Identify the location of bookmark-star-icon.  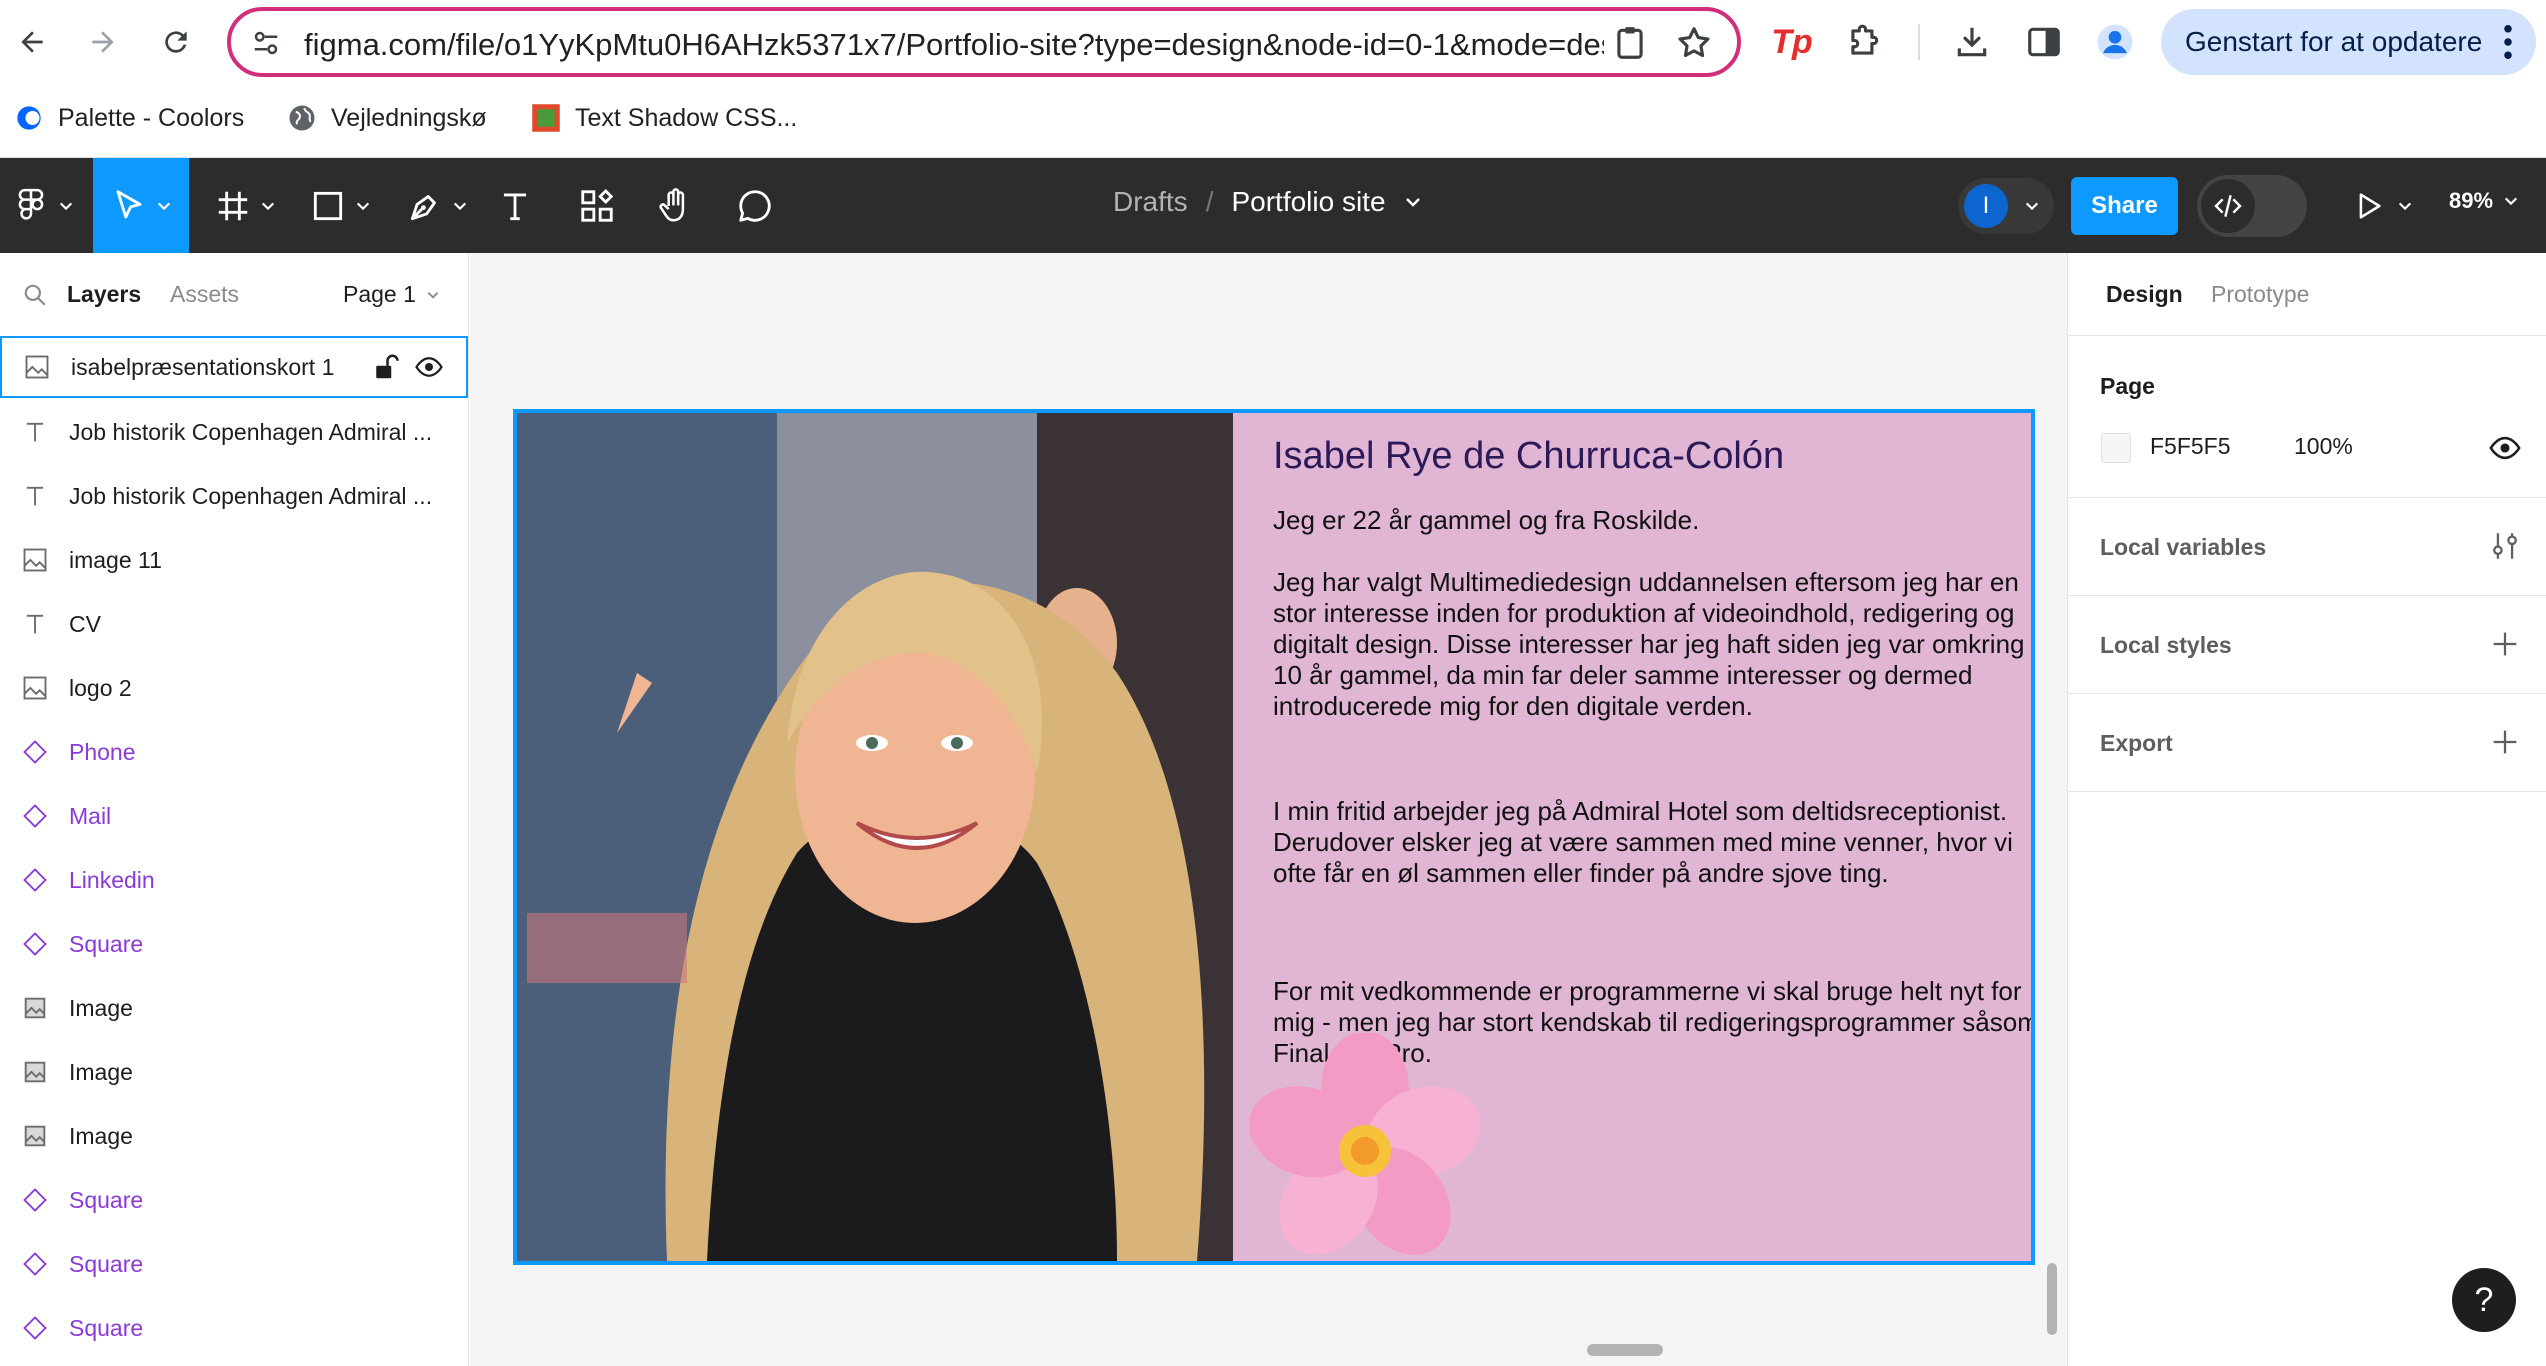
(1694, 43).